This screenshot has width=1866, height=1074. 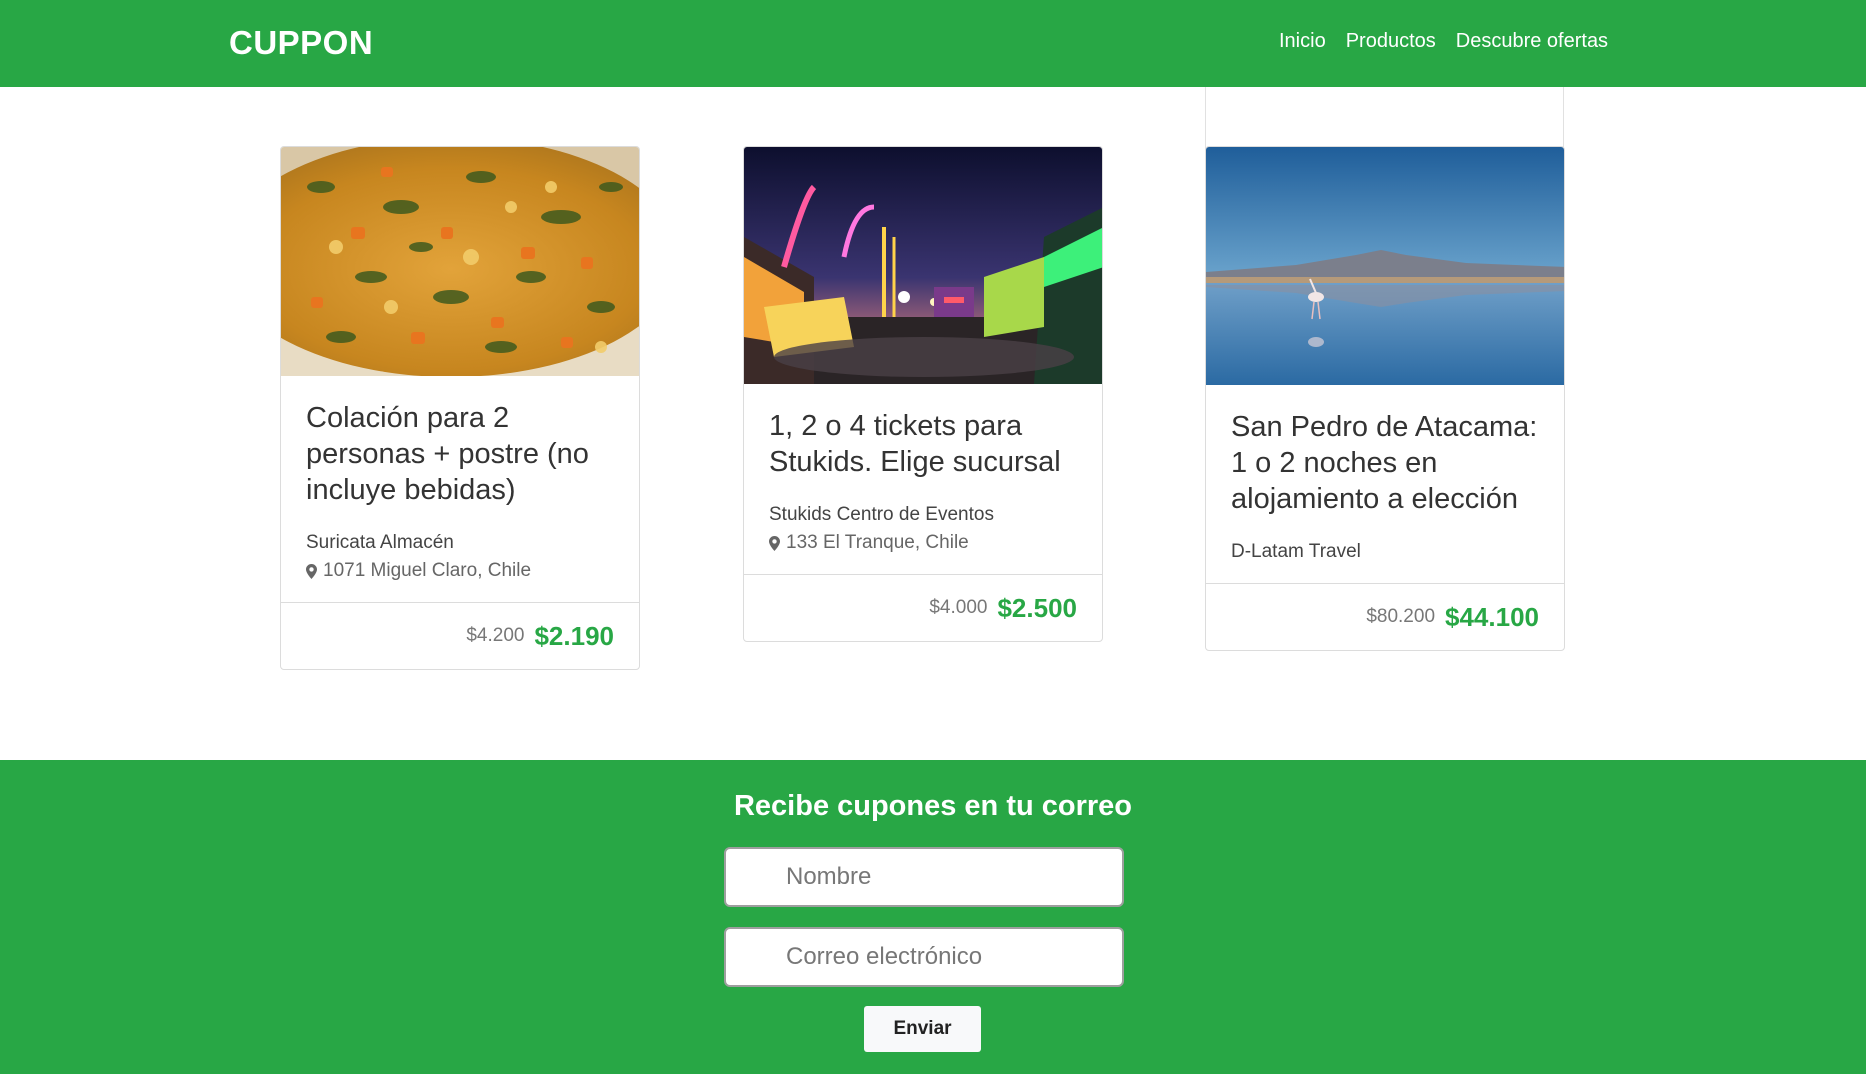 What do you see at coordinates (923, 607) in the screenshot?
I see `card-price-footer: $4.000 $2.500` at bounding box center [923, 607].